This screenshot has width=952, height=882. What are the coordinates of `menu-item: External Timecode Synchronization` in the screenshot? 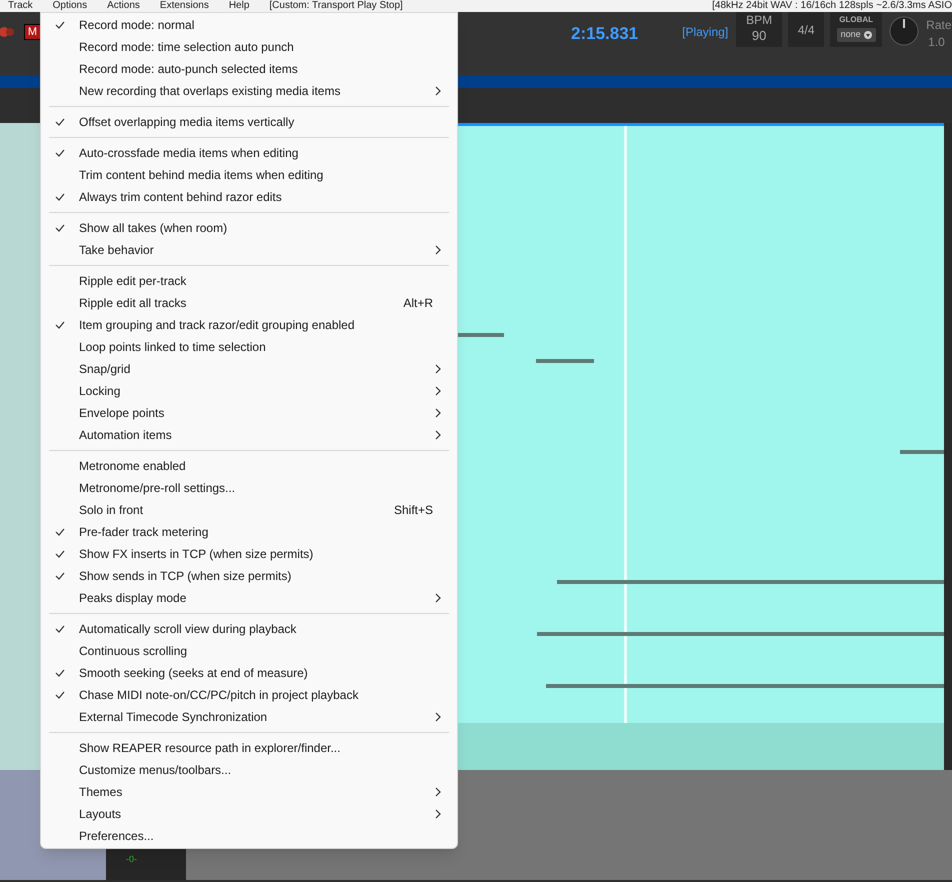 It's located at (249, 717).